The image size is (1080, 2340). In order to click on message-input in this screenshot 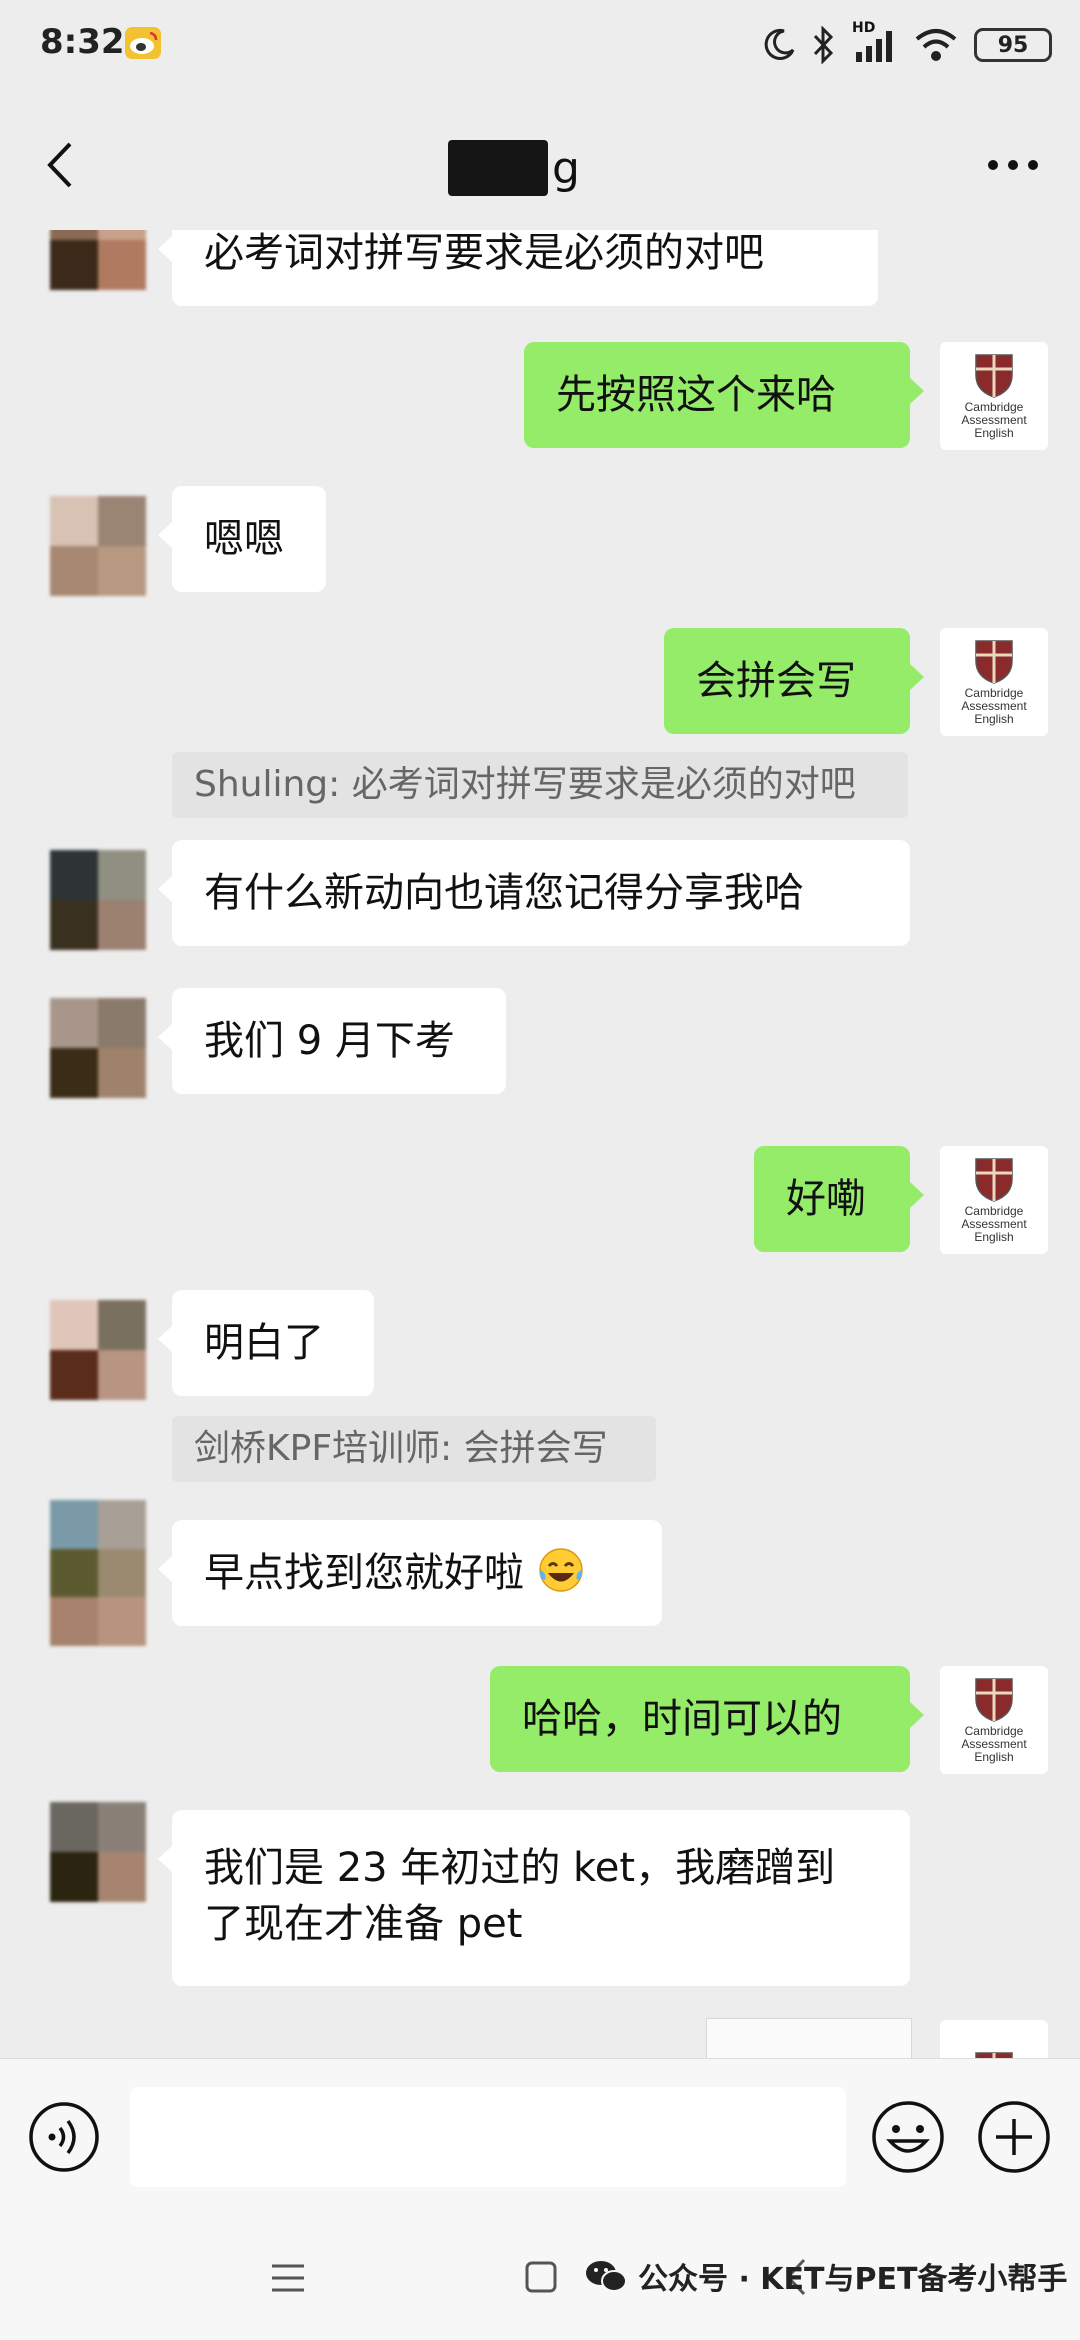, I will do `click(488, 2137)`.